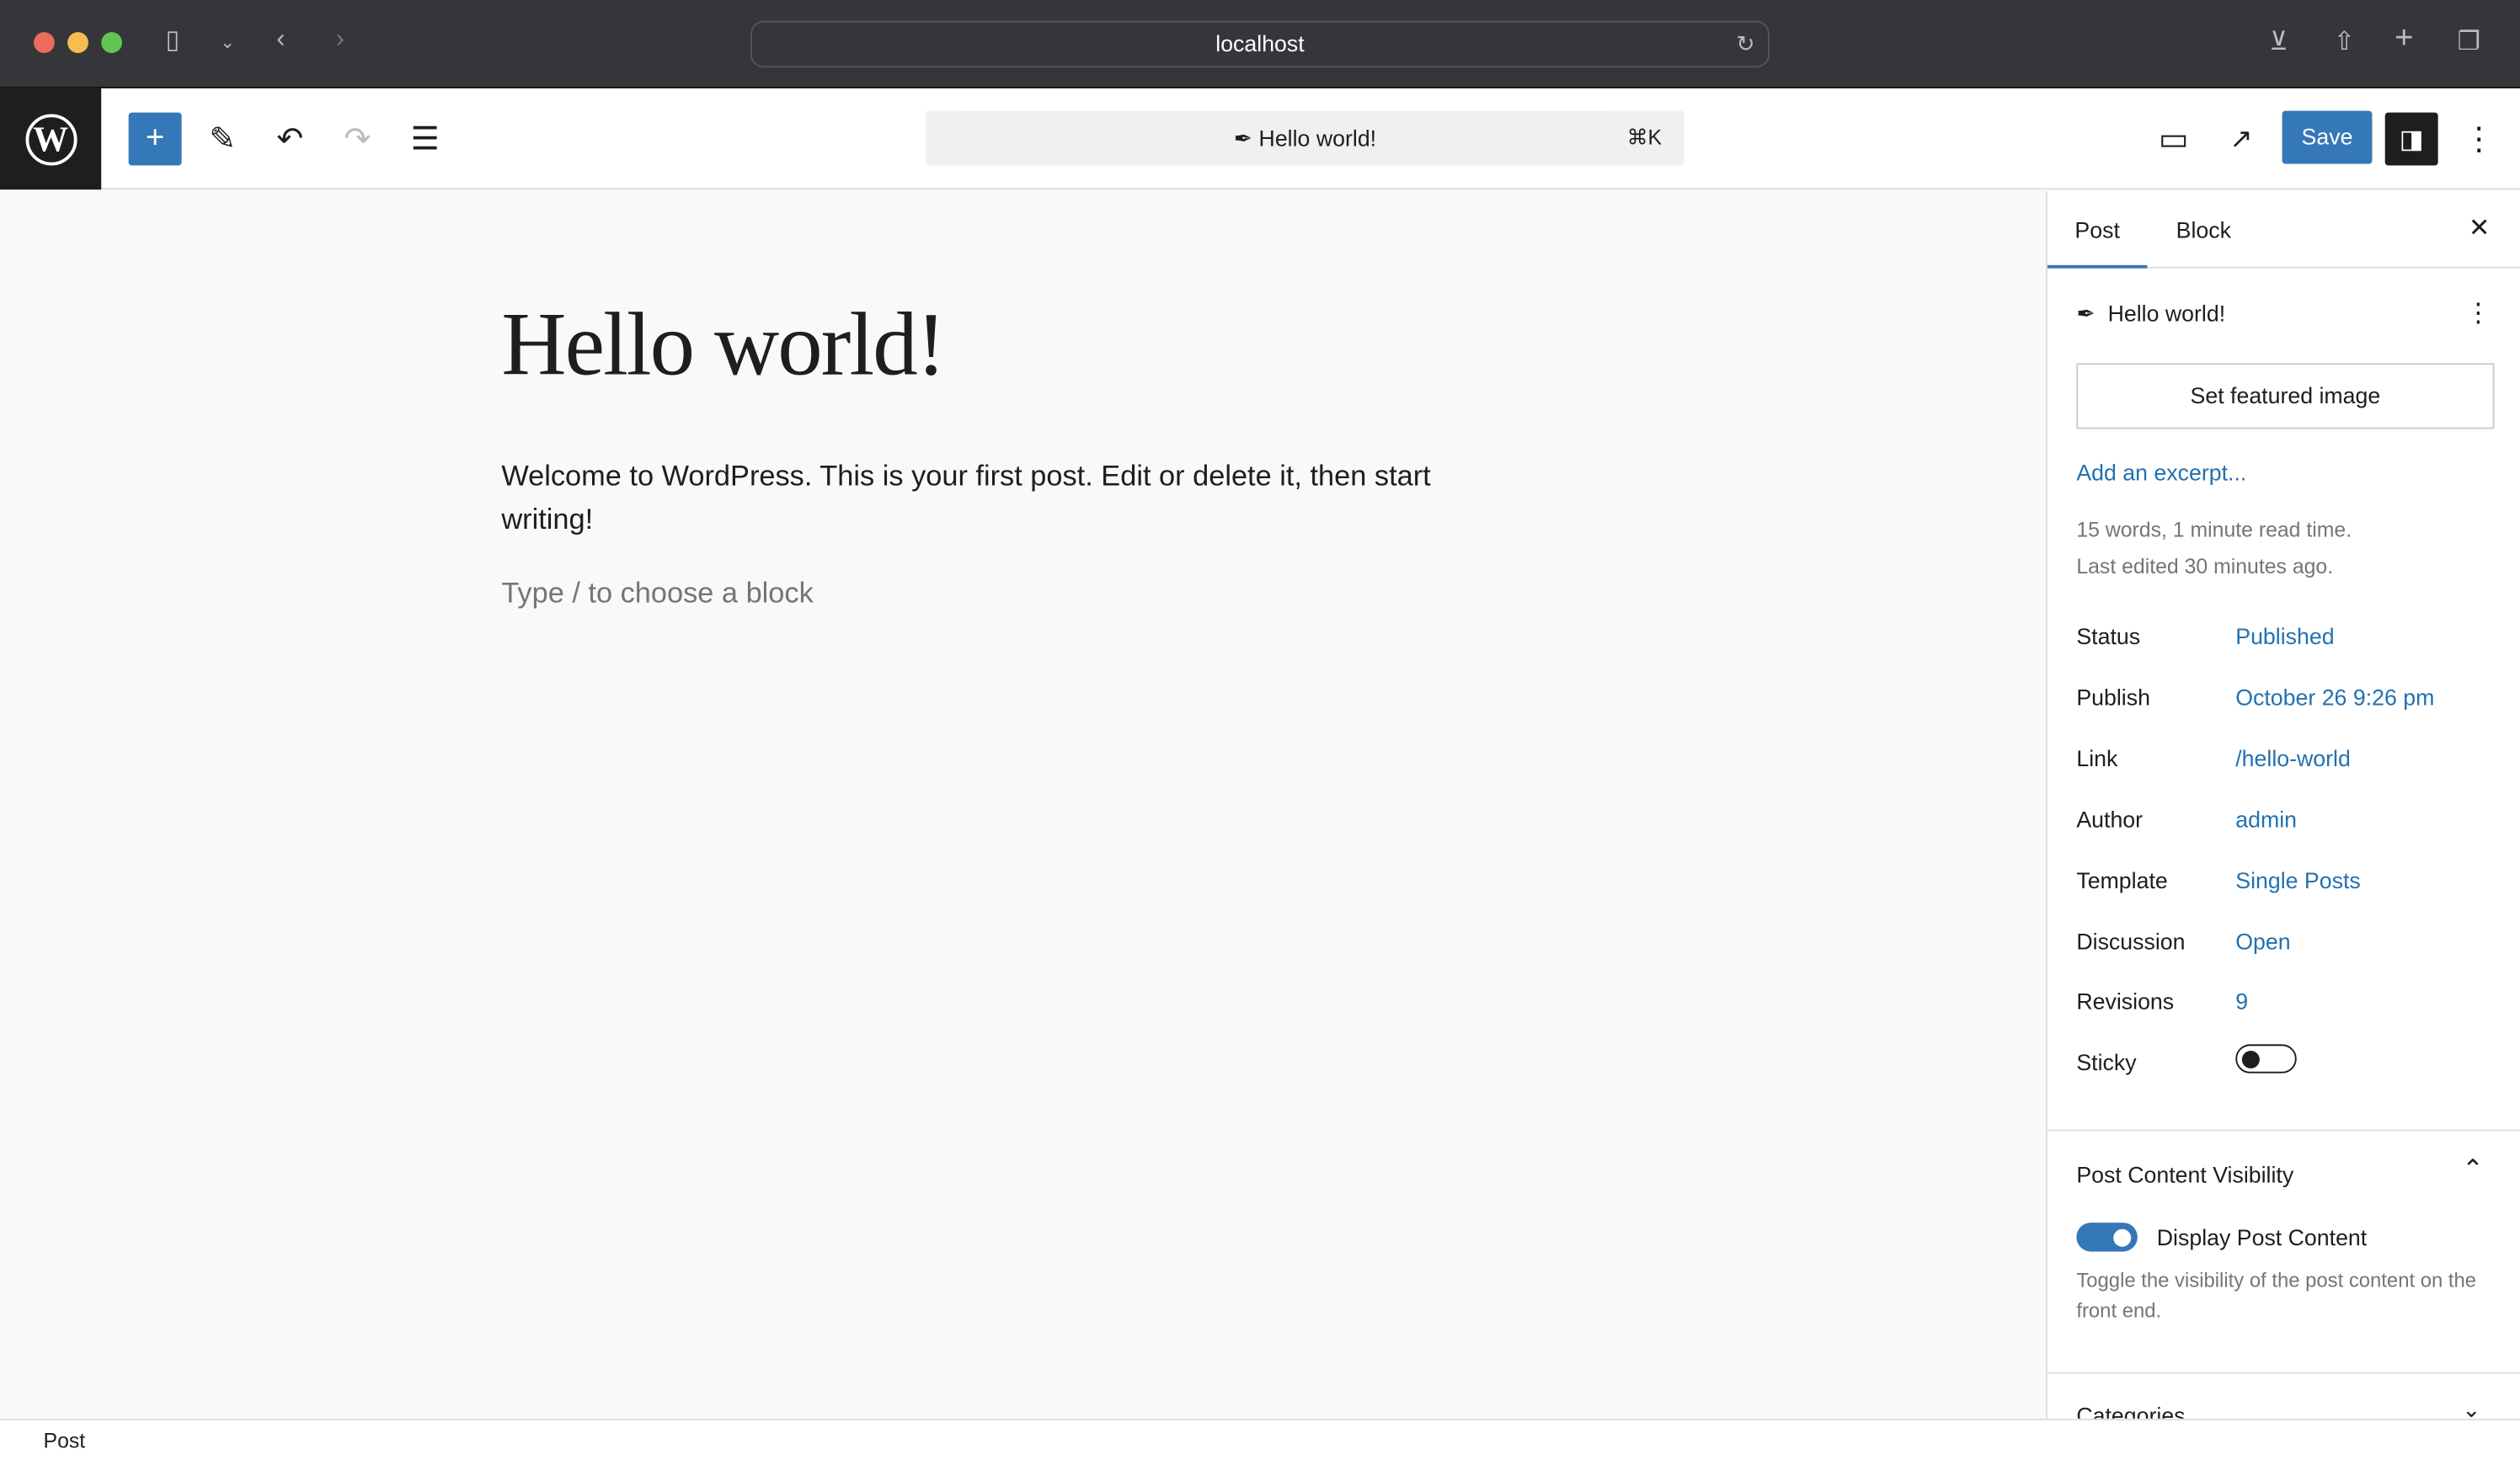  What do you see at coordinates (2214, 529) in the screenshot?
I see `word-count: 15 words, 1 minute read time.` at bounding box center [2214, 529].